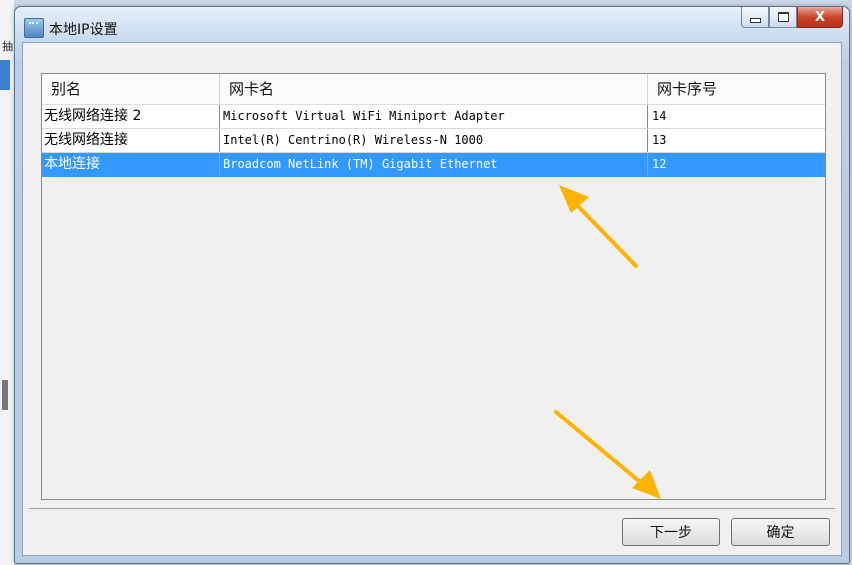 This screenshot has height=565, width=852. I want to click on minimize-button, so click(755, 17).